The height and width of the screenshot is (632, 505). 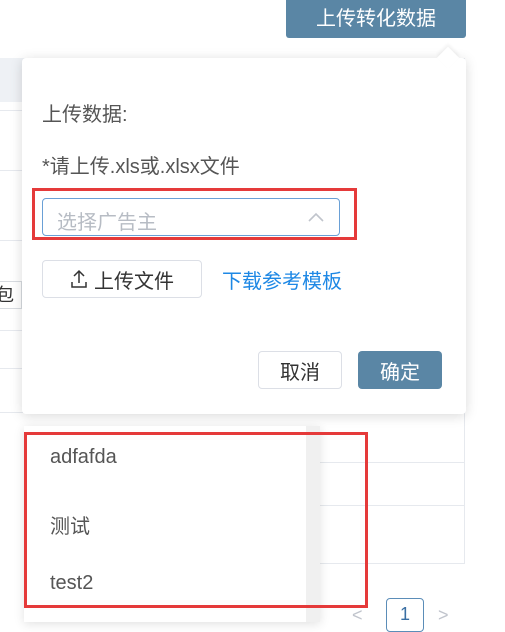 What do you see at coordinates (85, 115) in the screenshot?
I see `popover-title: 上传数据:` at bounding box center [85, 115].